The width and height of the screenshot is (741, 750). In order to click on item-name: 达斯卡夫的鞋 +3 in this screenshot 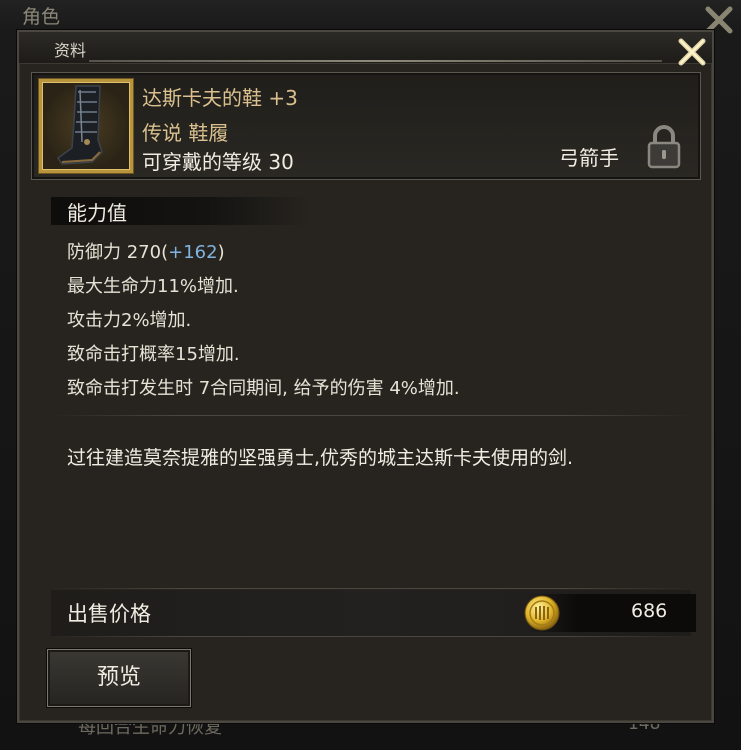, I will do `click(220, 98)`.